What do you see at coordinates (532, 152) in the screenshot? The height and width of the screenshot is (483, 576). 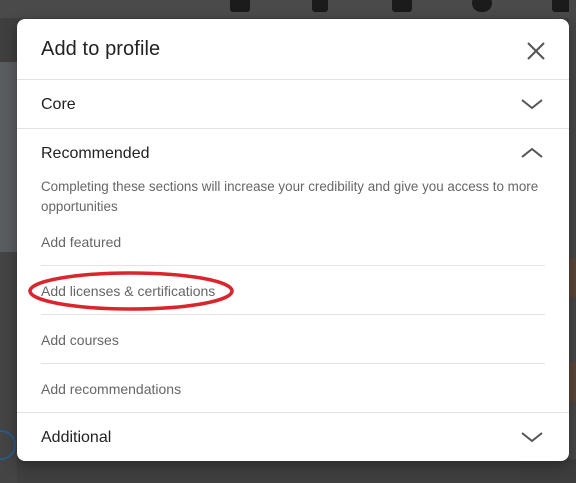 I see `chevron-up-icon` at bounding box center [532, 152].